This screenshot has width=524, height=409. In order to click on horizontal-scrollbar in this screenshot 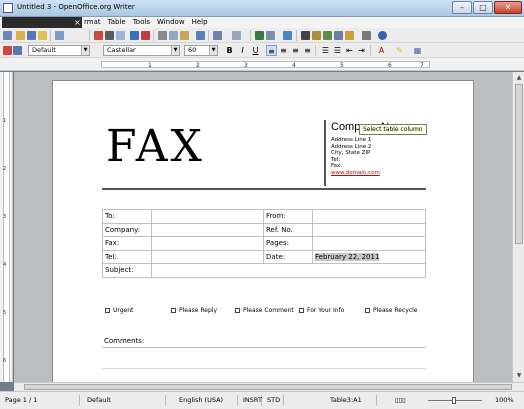, I will do `click(269, 386)`.